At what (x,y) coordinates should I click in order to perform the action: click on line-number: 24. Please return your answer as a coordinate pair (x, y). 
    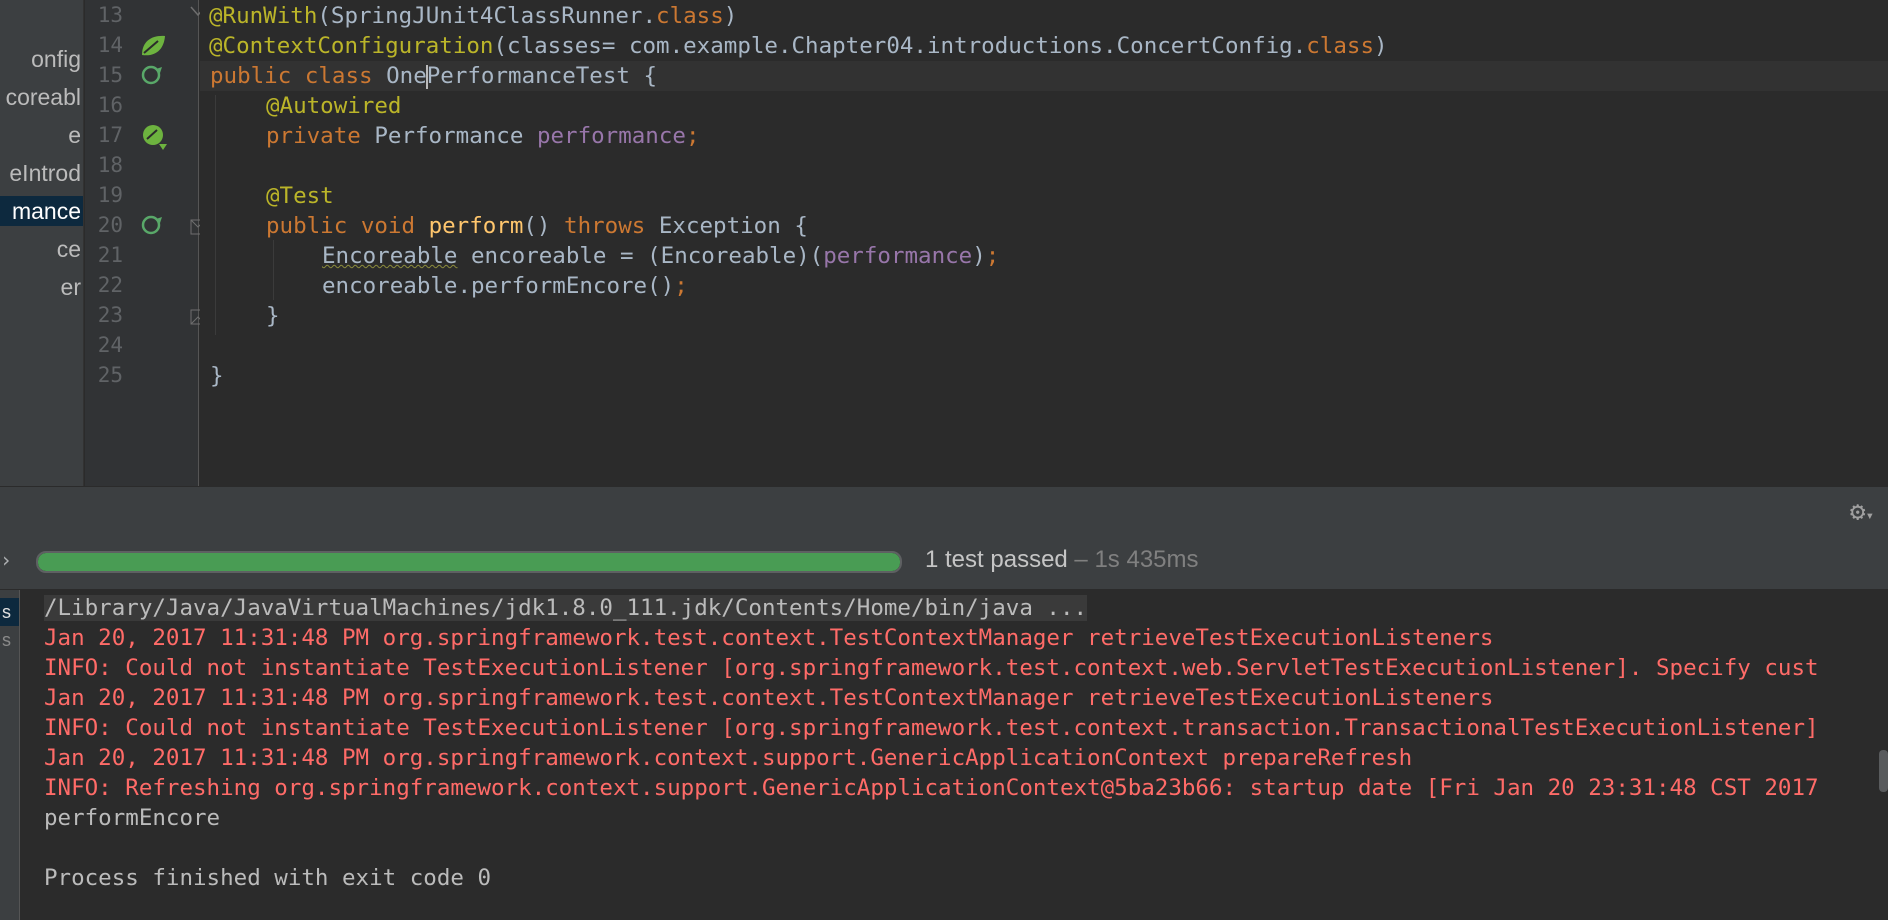
    Looking at the image, I should click on (110, 345).